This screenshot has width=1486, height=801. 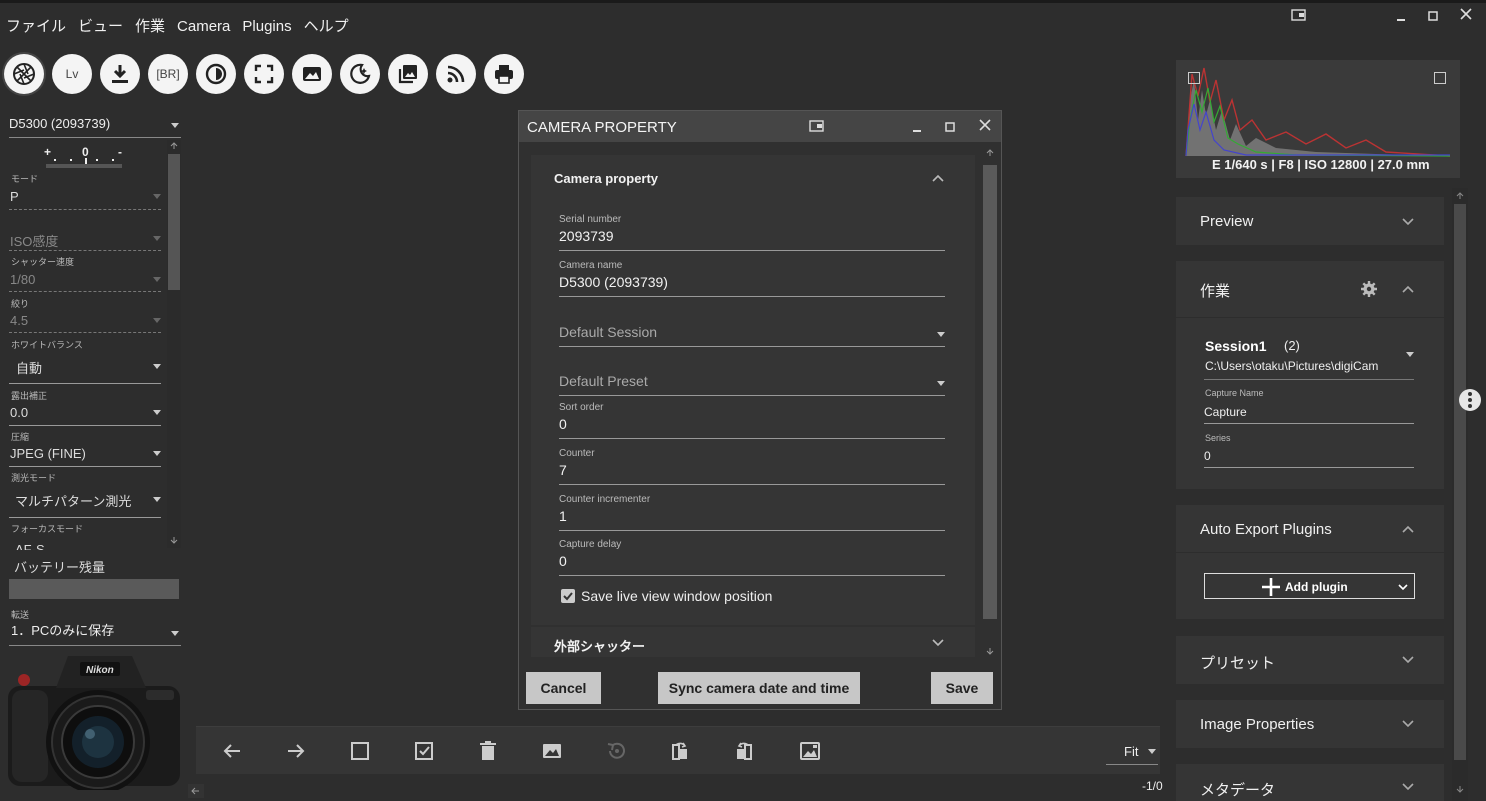 I want to click on mode-value: P, so click(x=14, y=196).